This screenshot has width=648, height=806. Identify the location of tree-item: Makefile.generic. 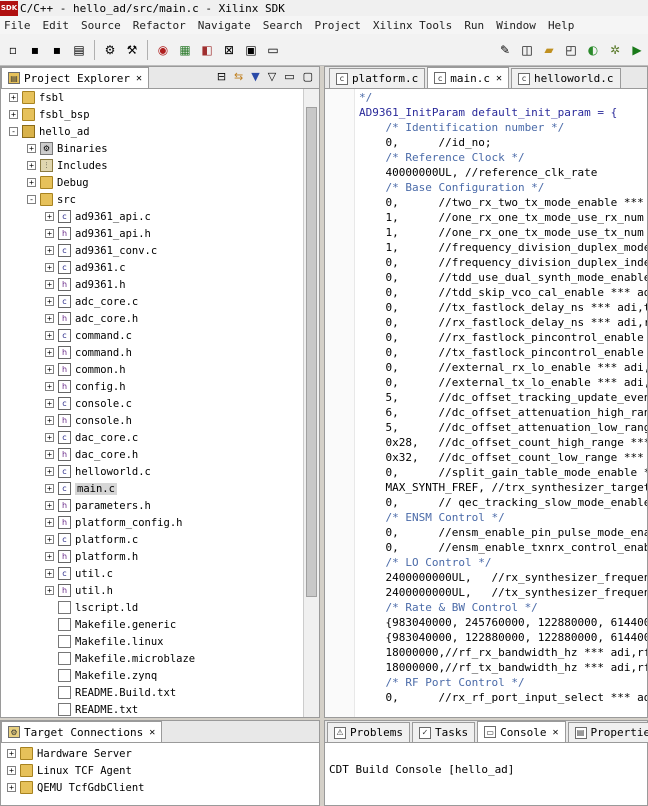
(152, 624).